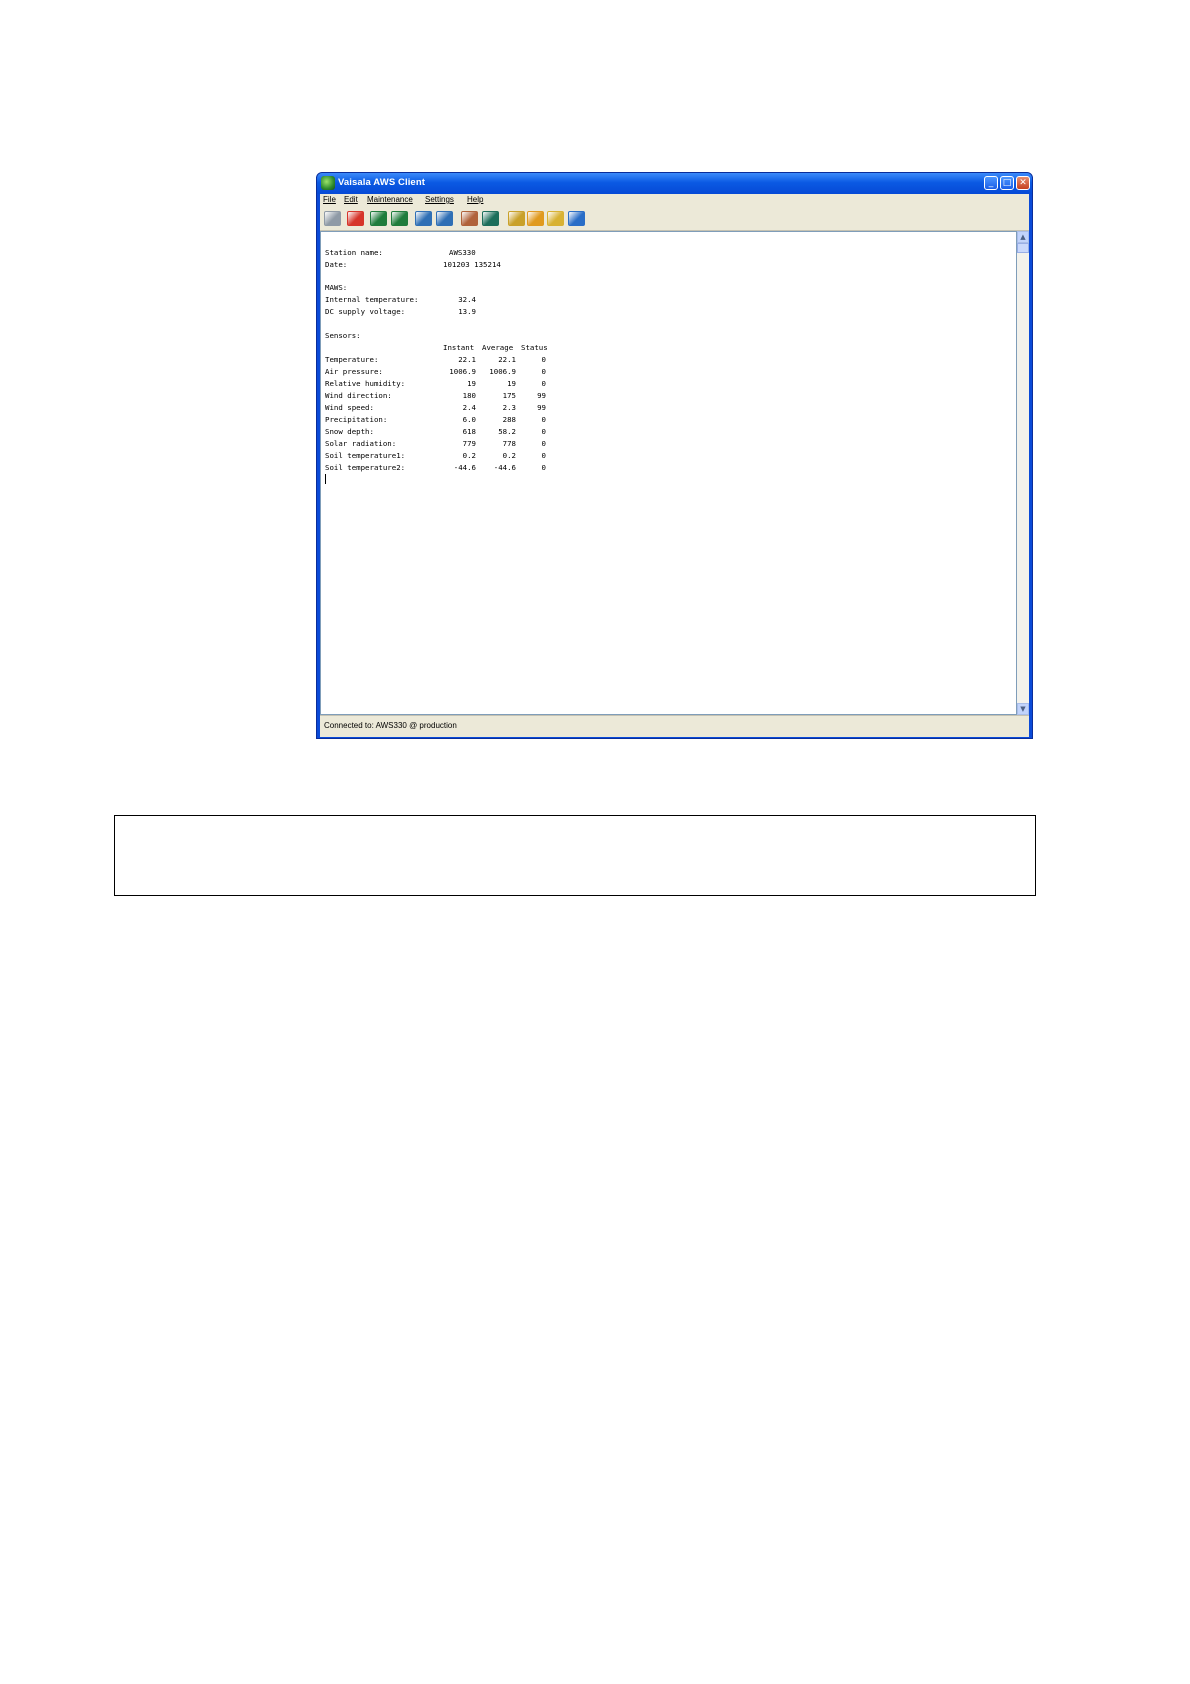  What do you see at coordinates (1023, 248) in the screenshot?
I see `scroll-thumb` at bounding box center [1023, 248].